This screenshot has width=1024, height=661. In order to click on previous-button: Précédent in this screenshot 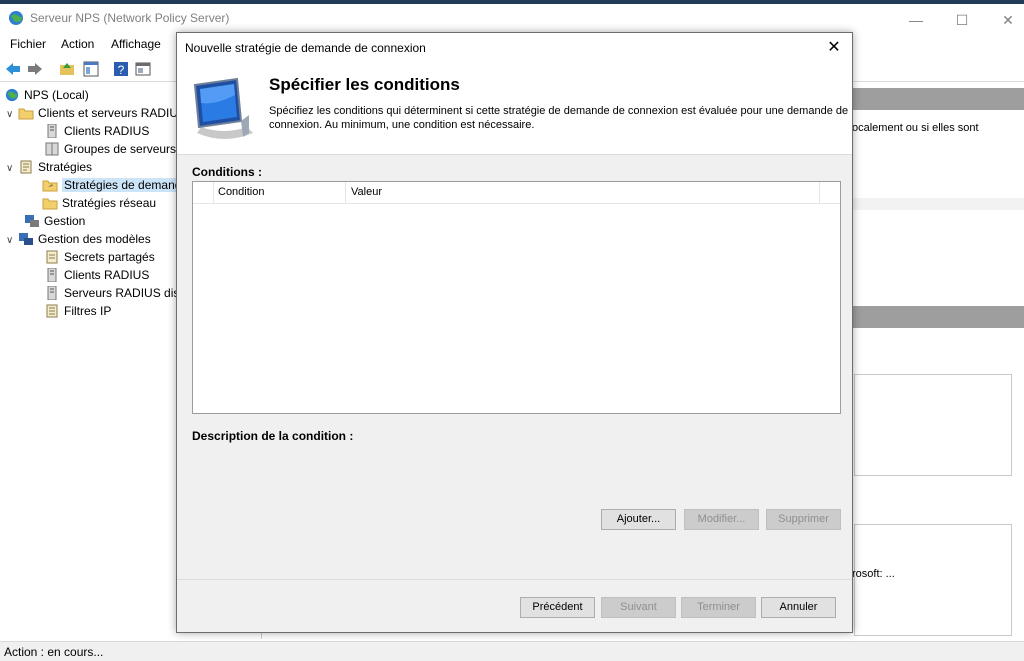, I will do `click(557, 607)`.